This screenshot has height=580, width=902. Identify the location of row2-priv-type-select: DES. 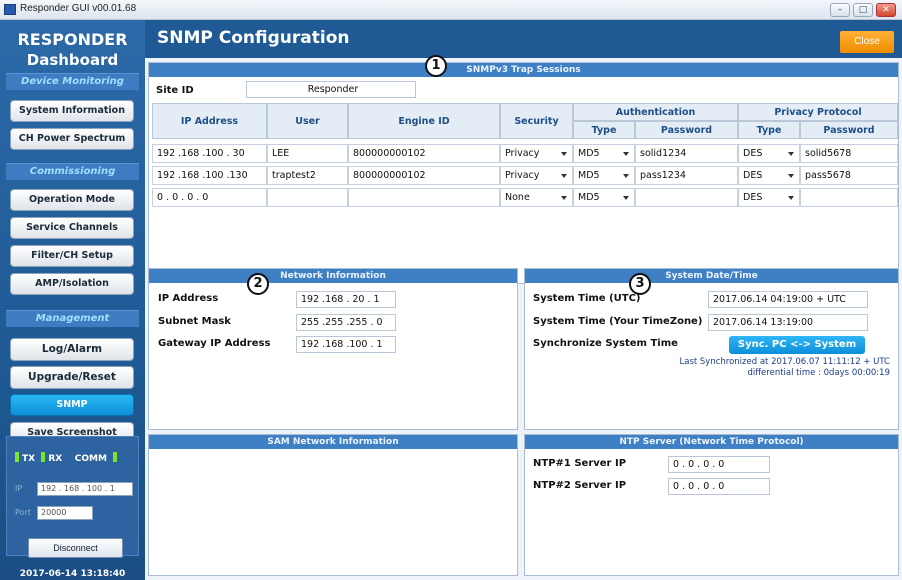
(769, 175).